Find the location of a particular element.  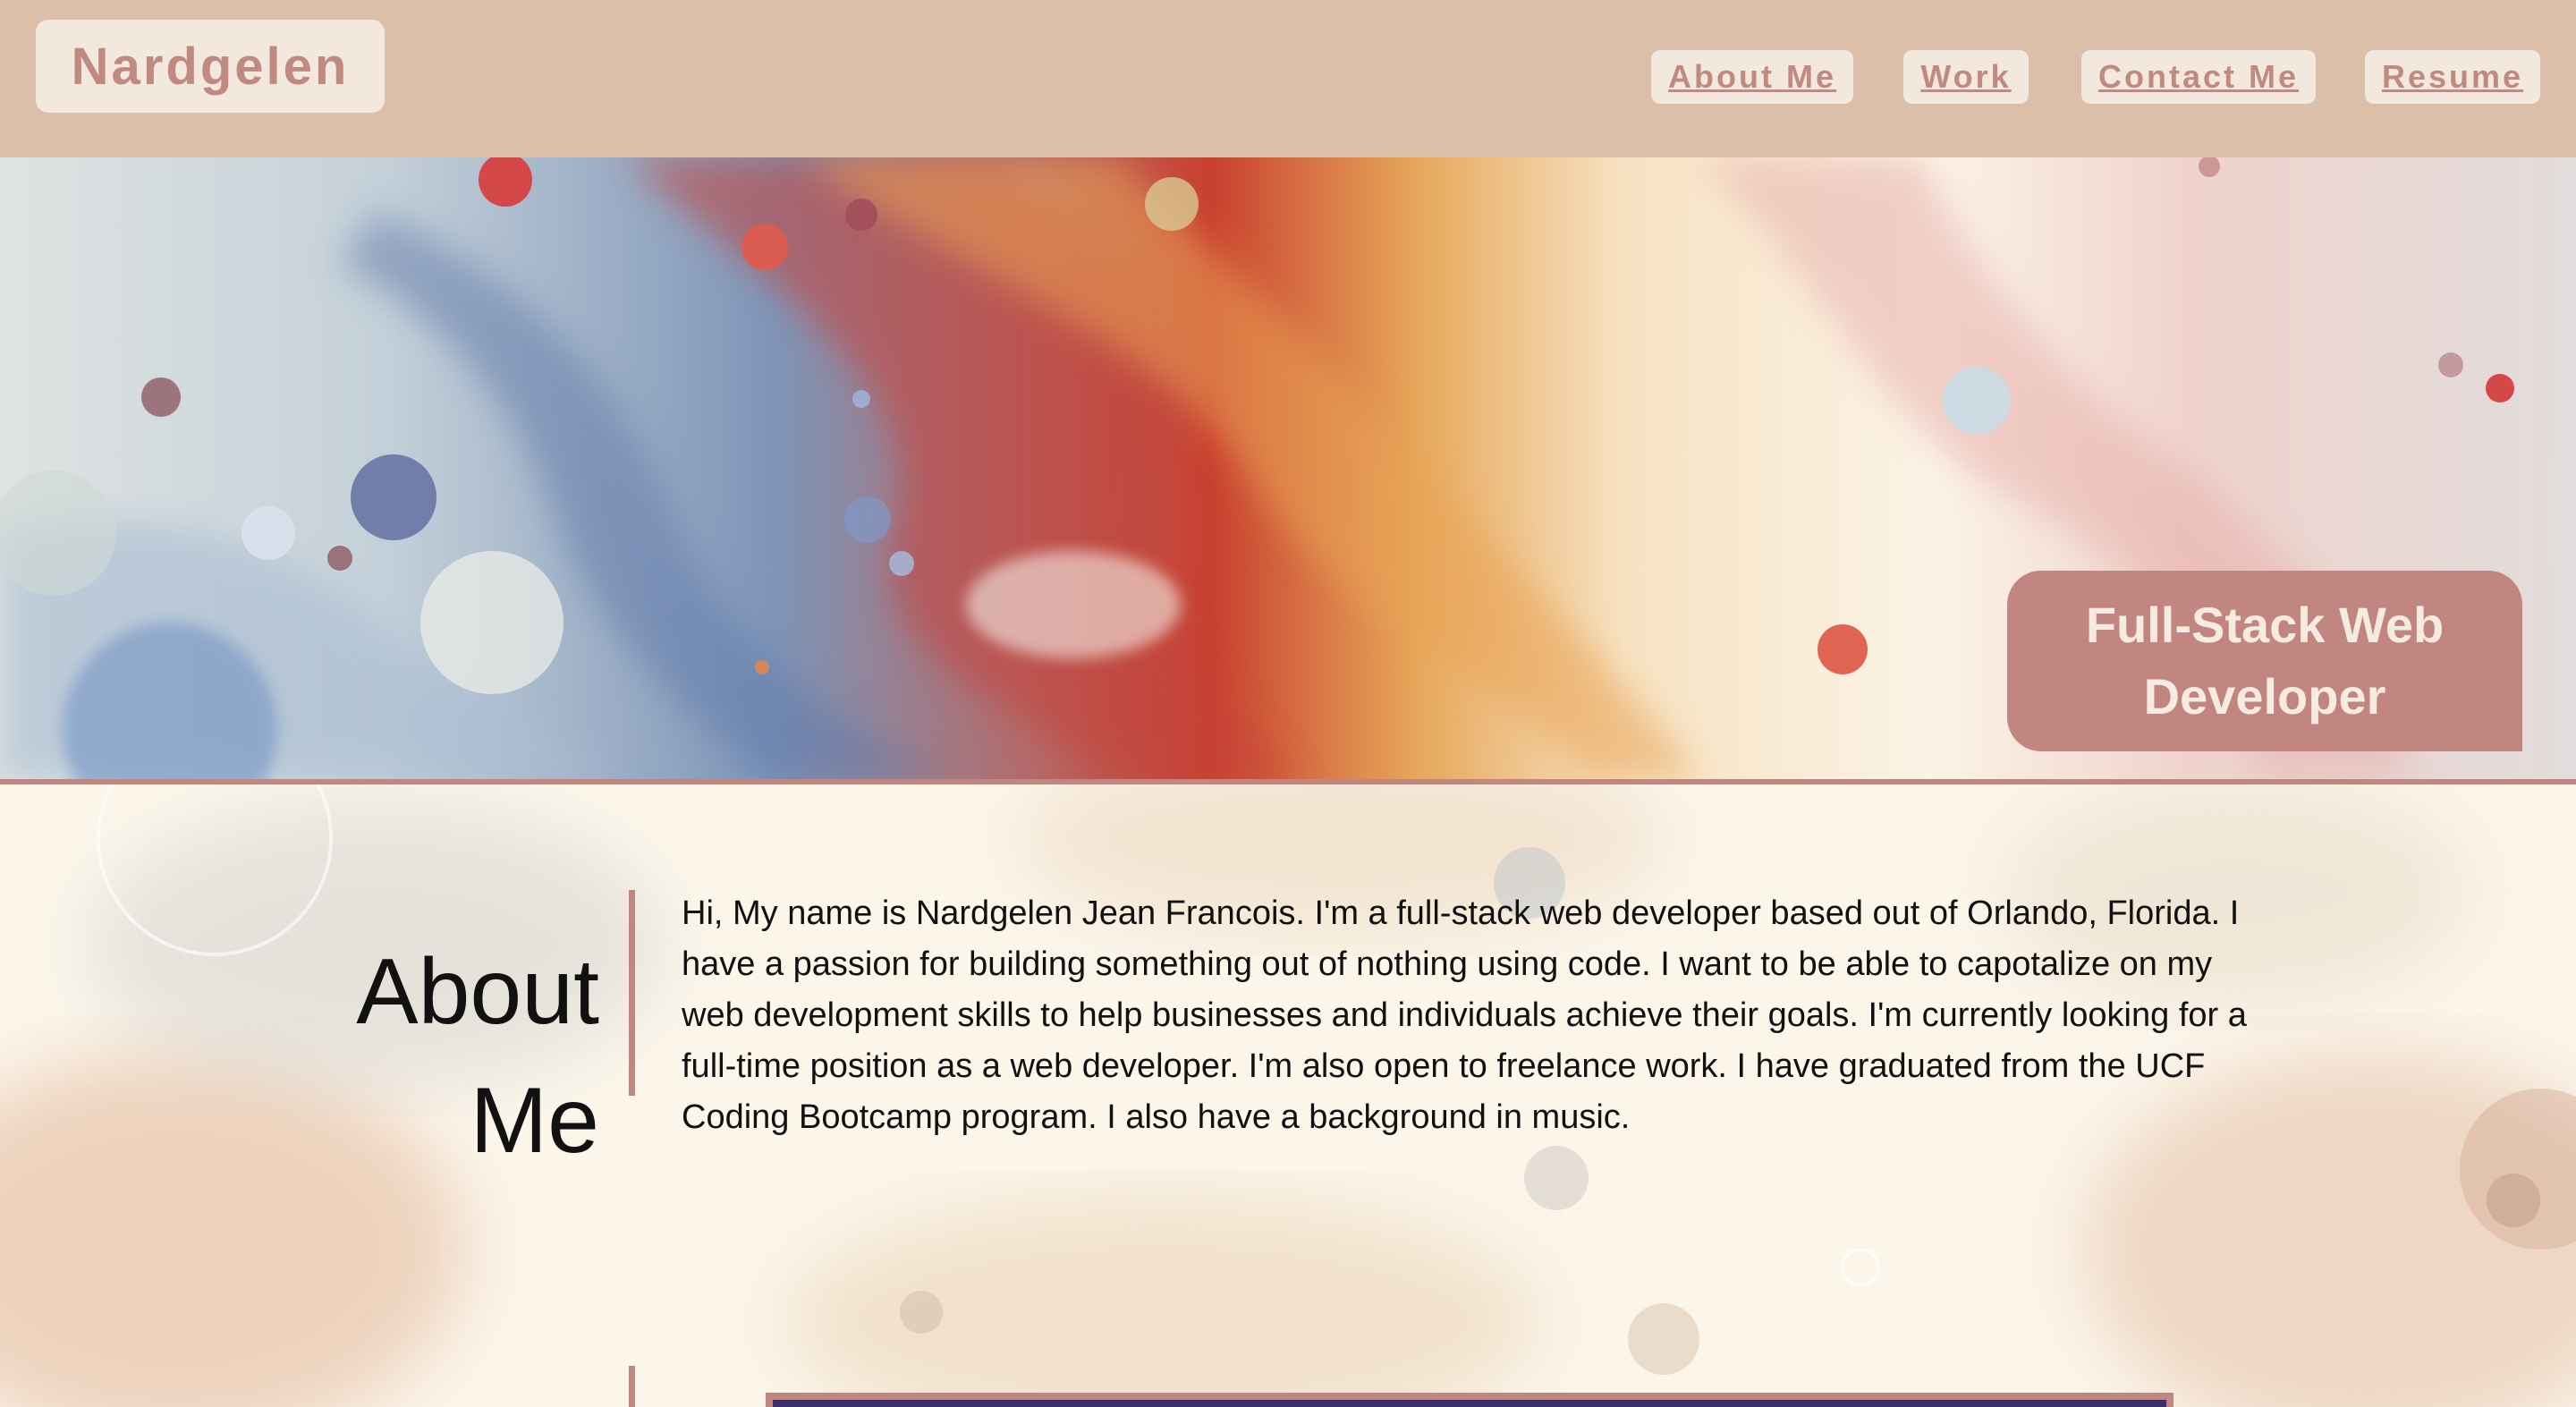

about-heading: About Me is located at coordinates (477, 1056).